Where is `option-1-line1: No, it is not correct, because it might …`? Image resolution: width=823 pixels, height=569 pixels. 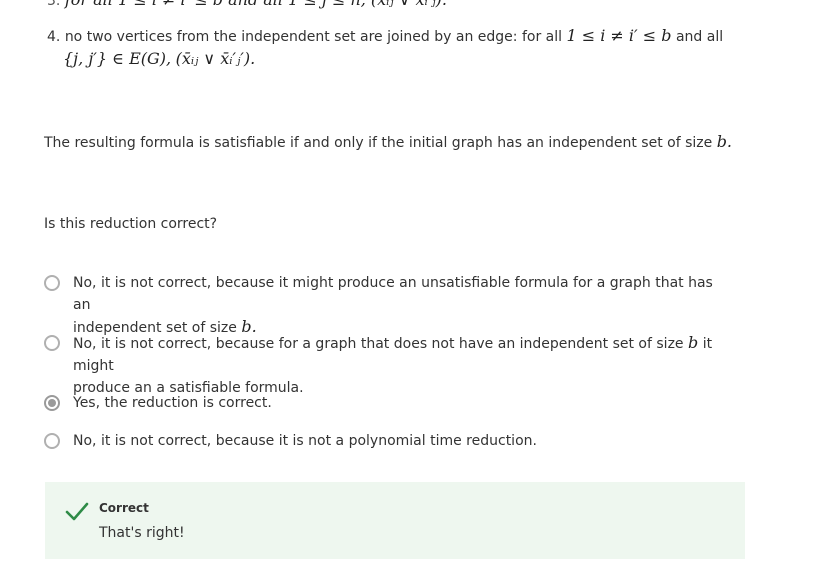
option-1-line1: No, it is not correct, because it might … is located at coordinates (393, 294).